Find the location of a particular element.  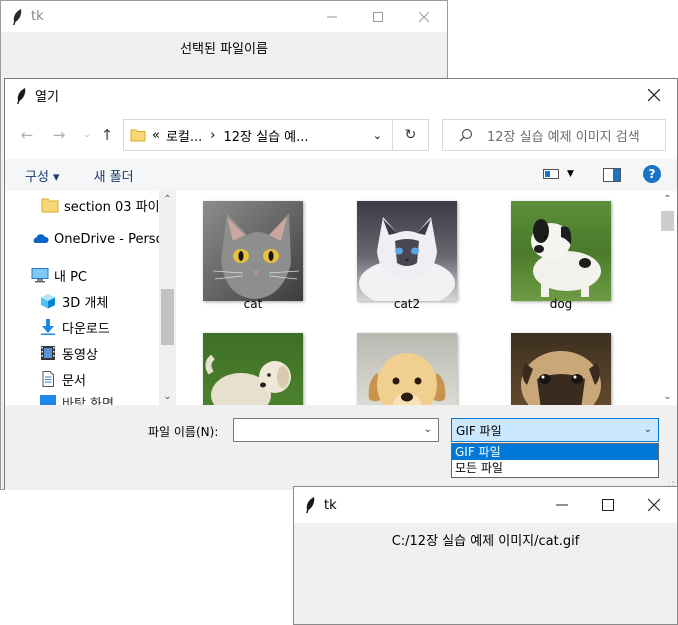

root-title: tk is located at coordinates (37, 16).